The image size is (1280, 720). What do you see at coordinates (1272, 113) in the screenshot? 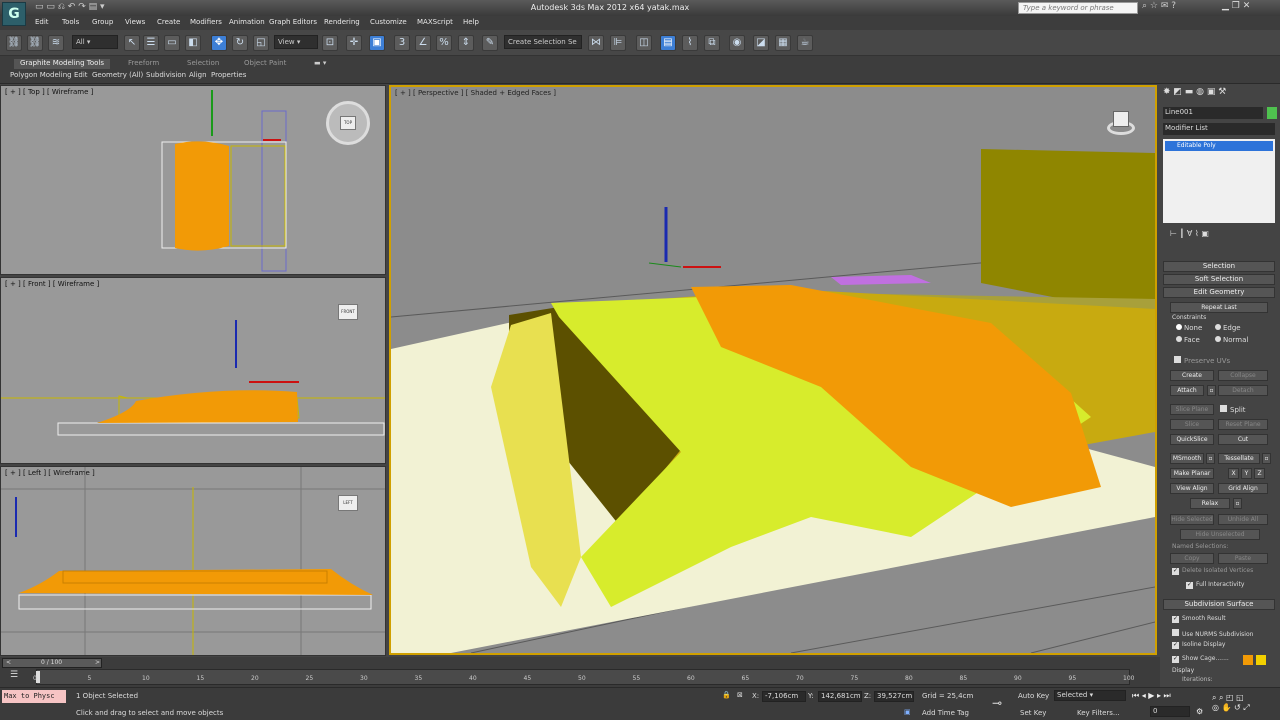
I see `object-color-swatch` at bounding box center [1272, 113].